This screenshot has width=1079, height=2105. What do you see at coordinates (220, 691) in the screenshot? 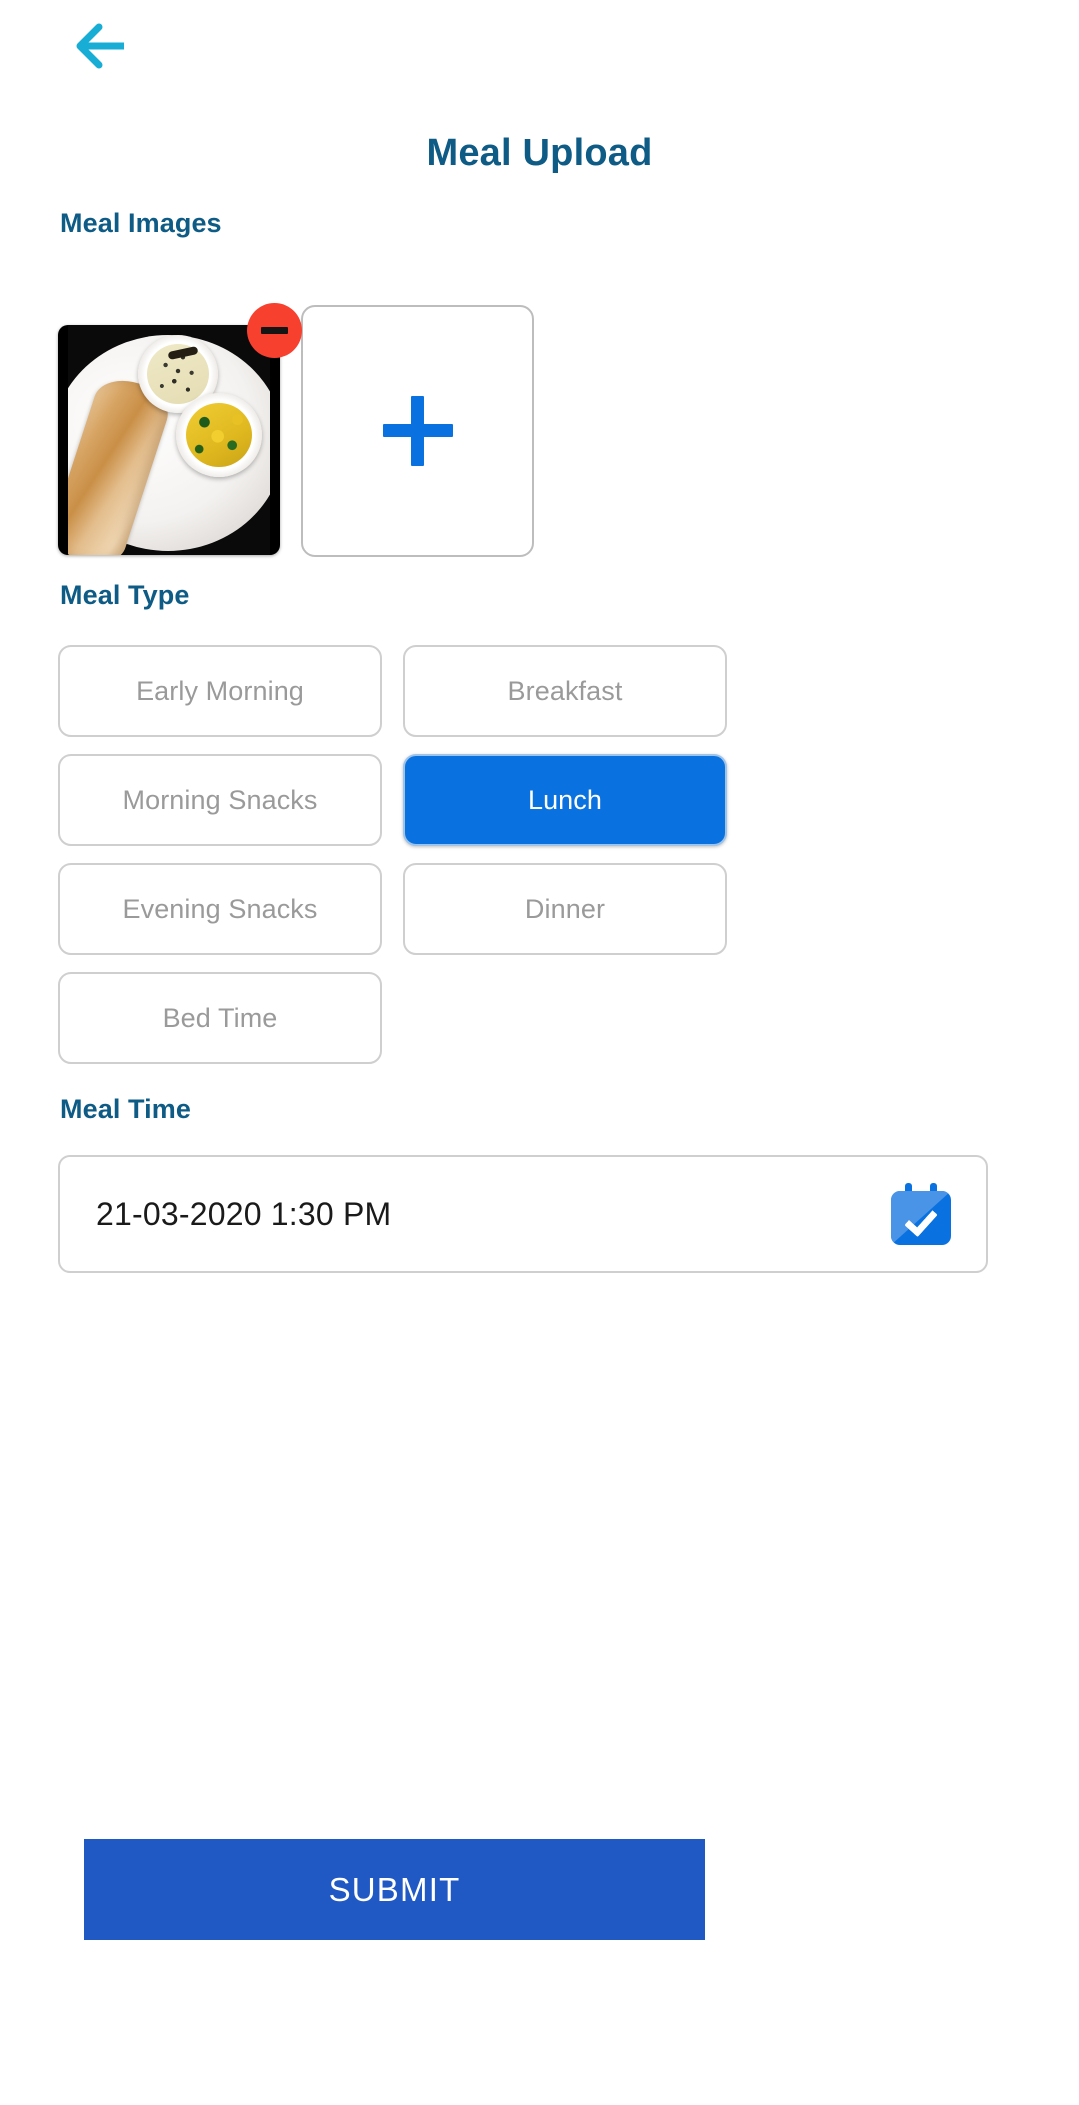
I see `meal-type-option-early-morning: Early Morning` at bounding box center [220, 691].